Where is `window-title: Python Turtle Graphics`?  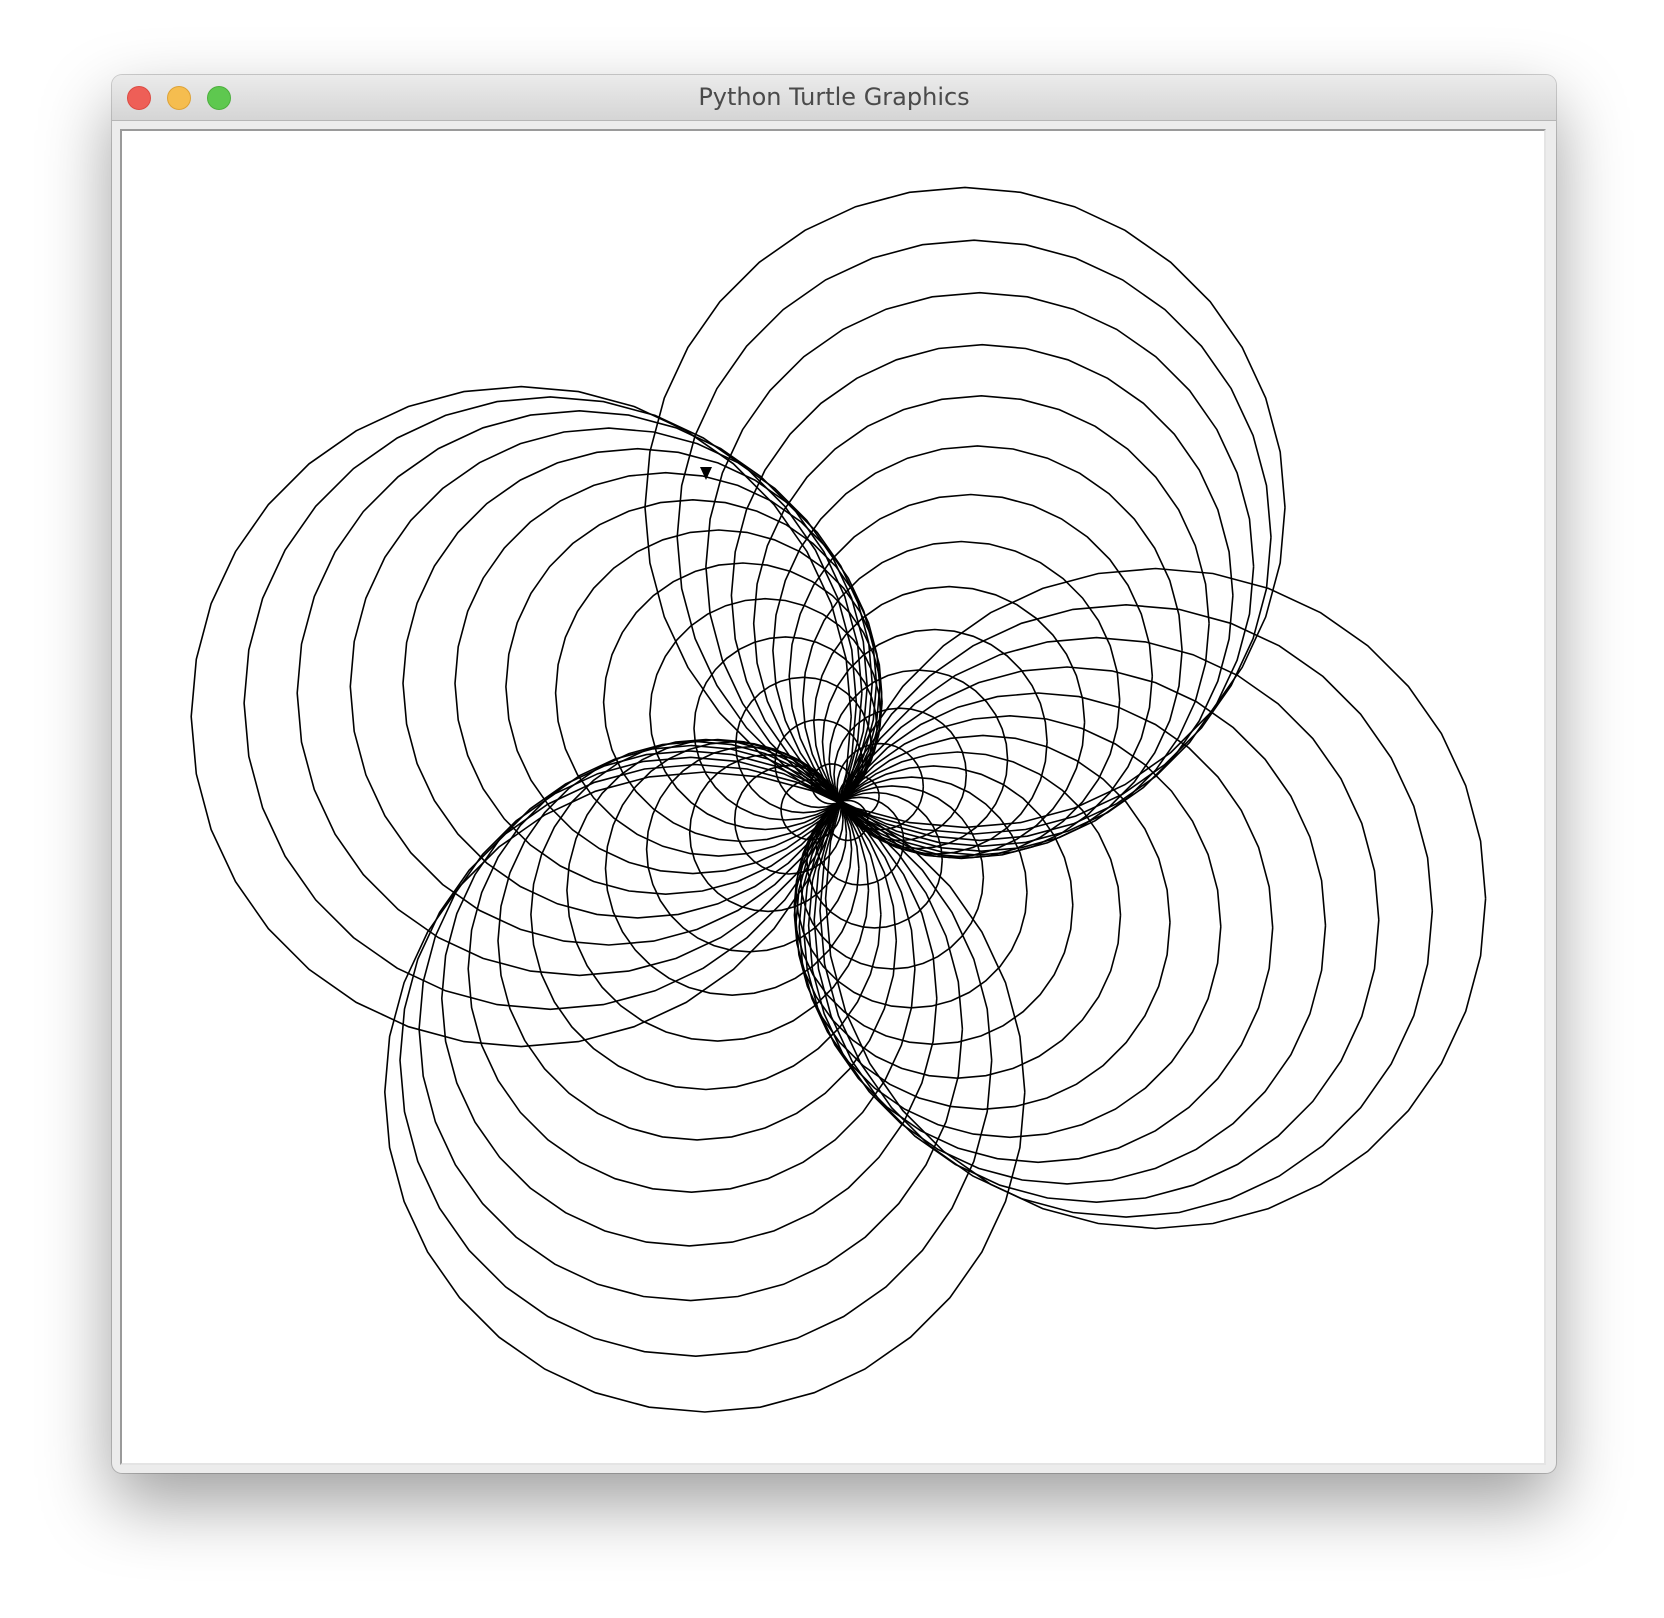 window-title: Python Turtle Graphics is located at coordinates (834, 97).